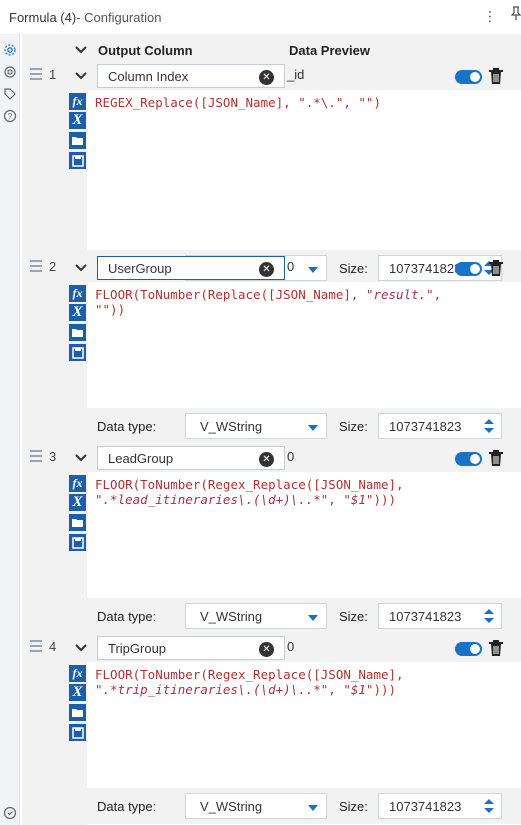 This screenshot has width=521, height=825. I want to click on formula-row-header: 4 TripGroup ✕ 0, so click(271, 648).